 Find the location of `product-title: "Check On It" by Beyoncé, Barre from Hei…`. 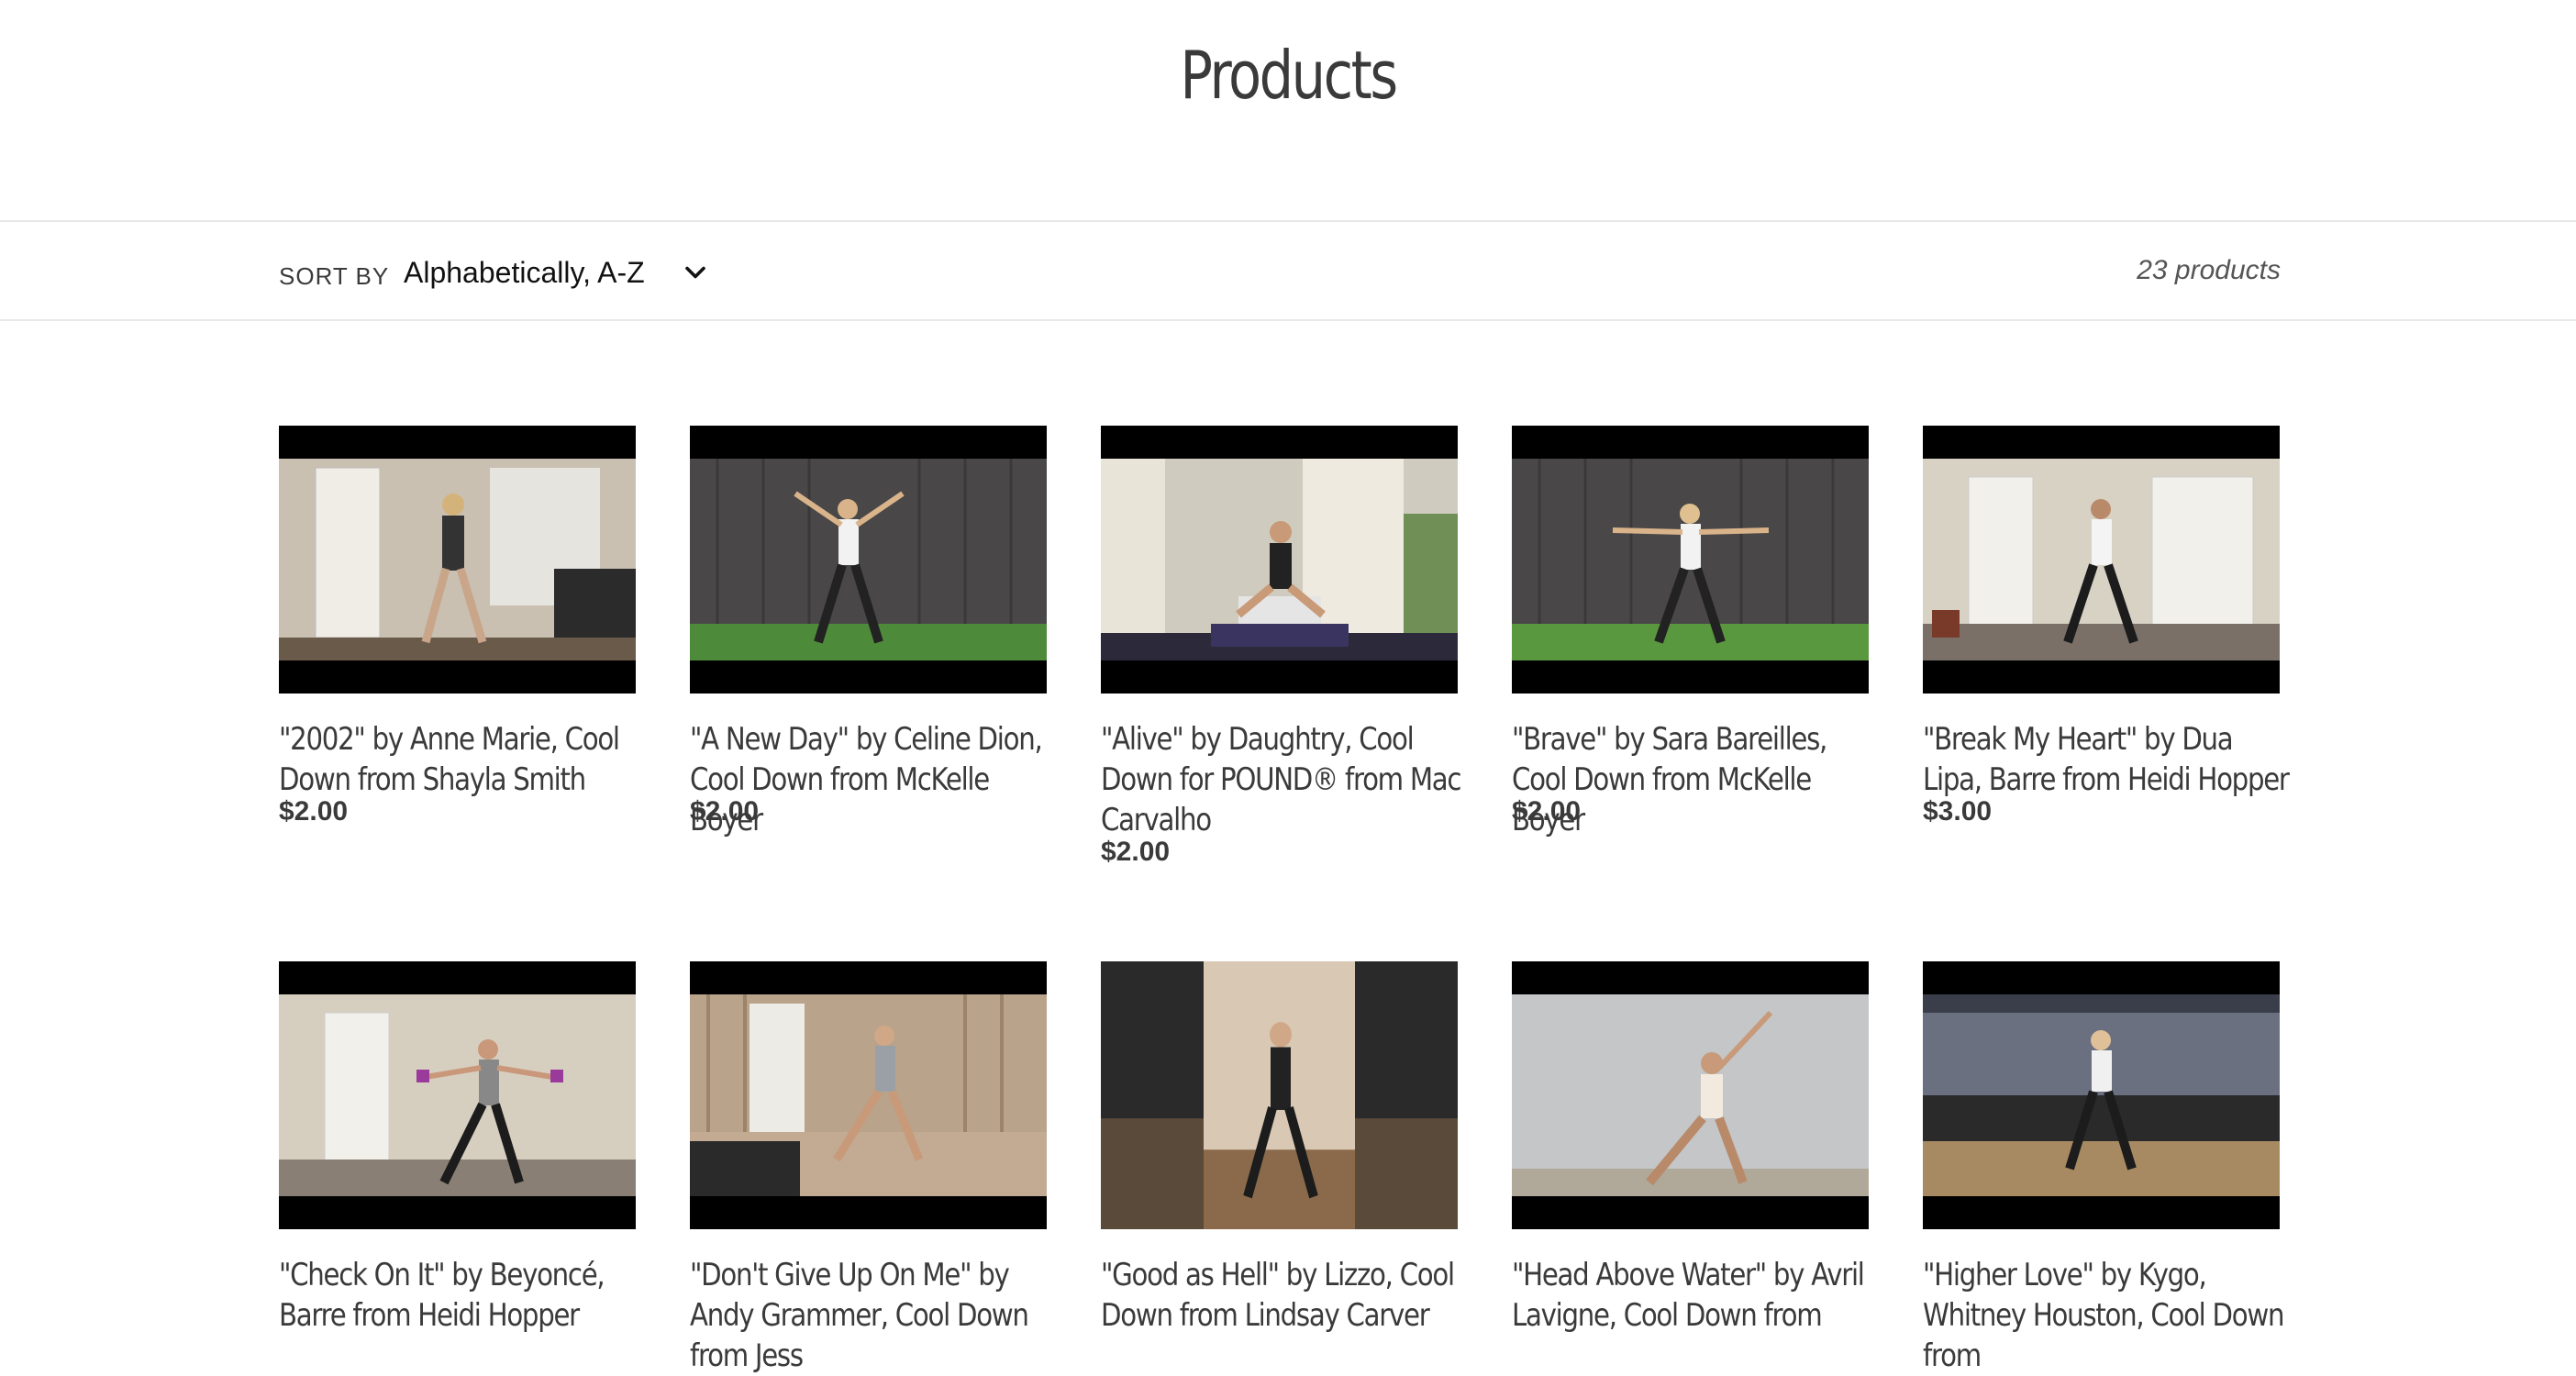

product-title: "Check On It" by Beyoncé, Barre from Hei… is located at coordinates (462, 1295).